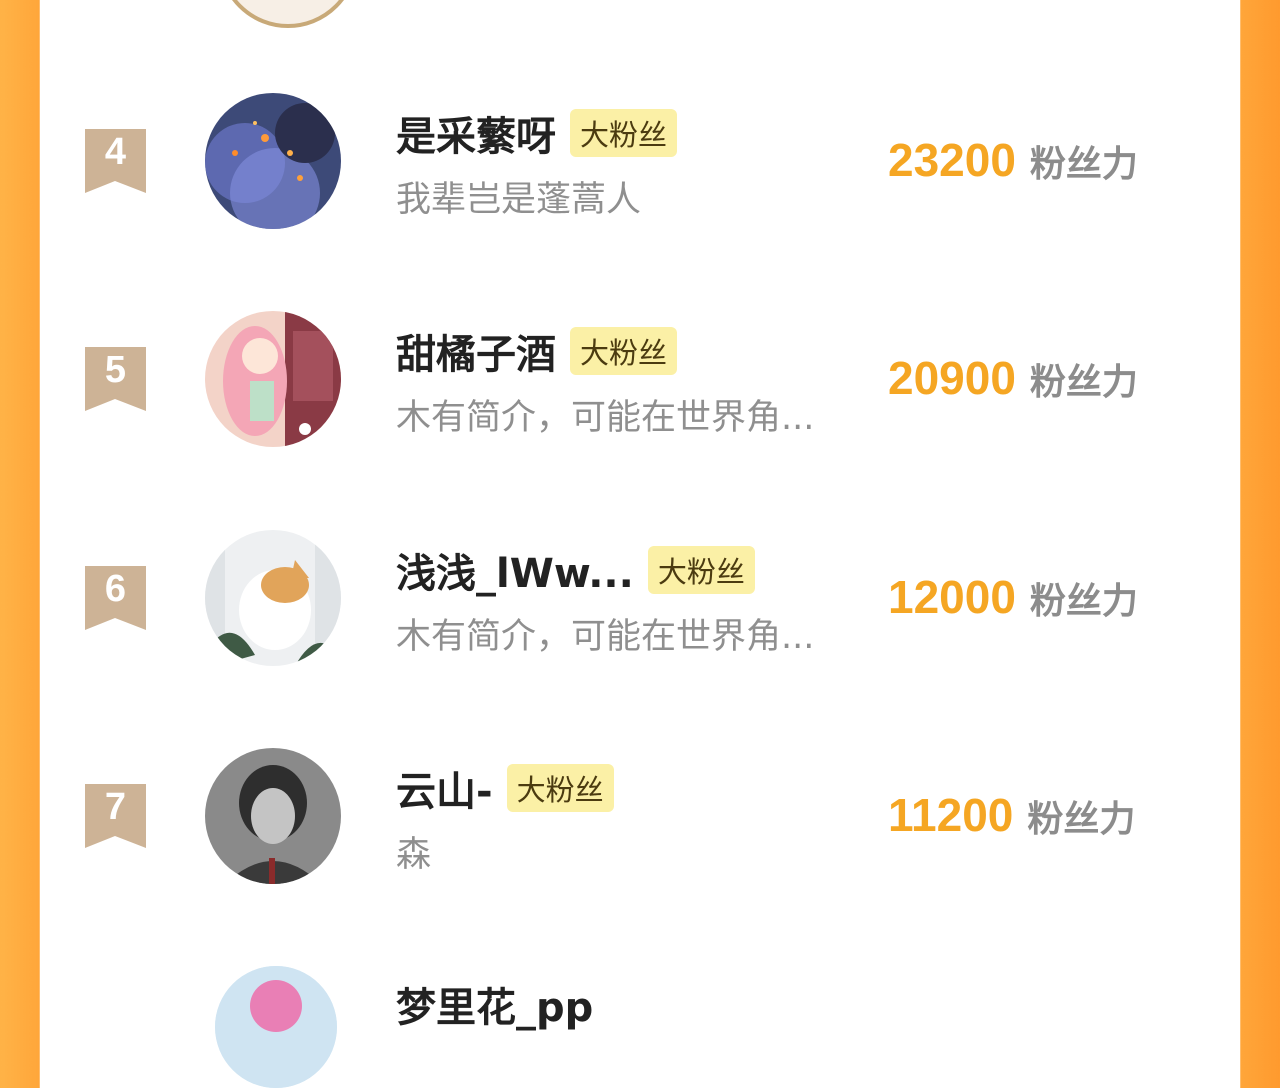 The height and width of the screenshot is (1088, 1280). Describe the element at coordinates (115, 370) in the screenshot. I see `rank-number: 5` at that location.